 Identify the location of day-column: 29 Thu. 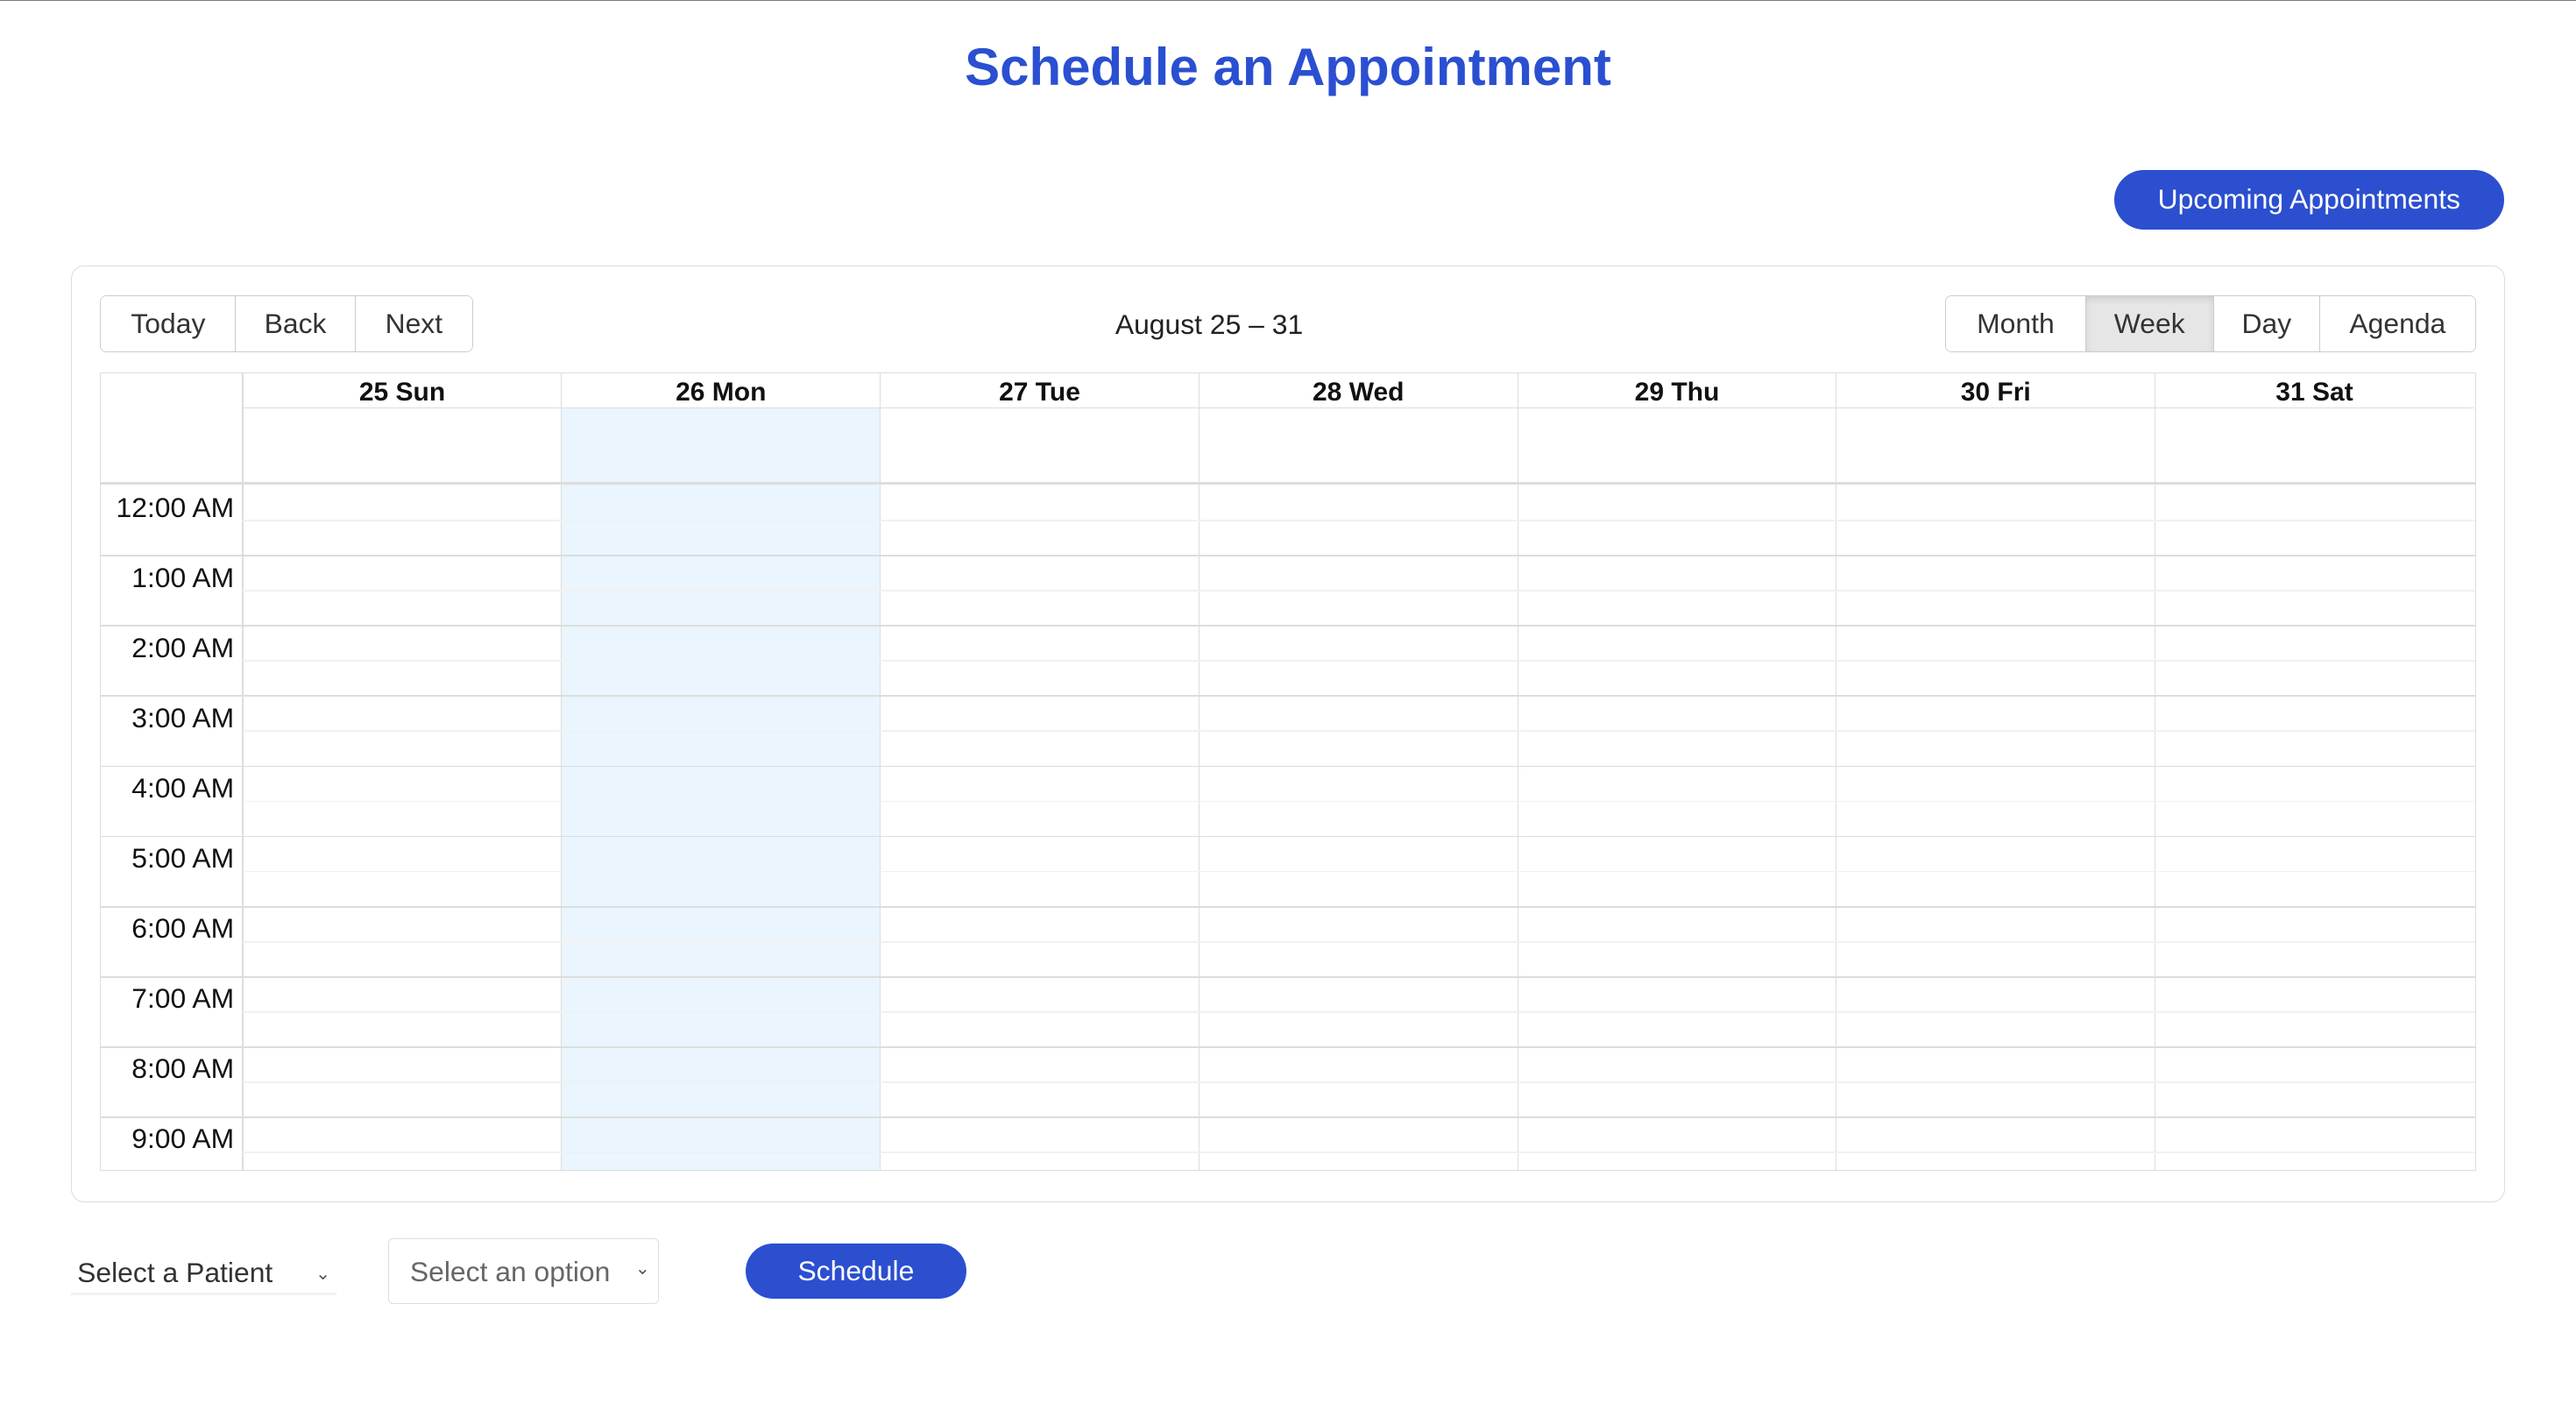
(1676, 771).